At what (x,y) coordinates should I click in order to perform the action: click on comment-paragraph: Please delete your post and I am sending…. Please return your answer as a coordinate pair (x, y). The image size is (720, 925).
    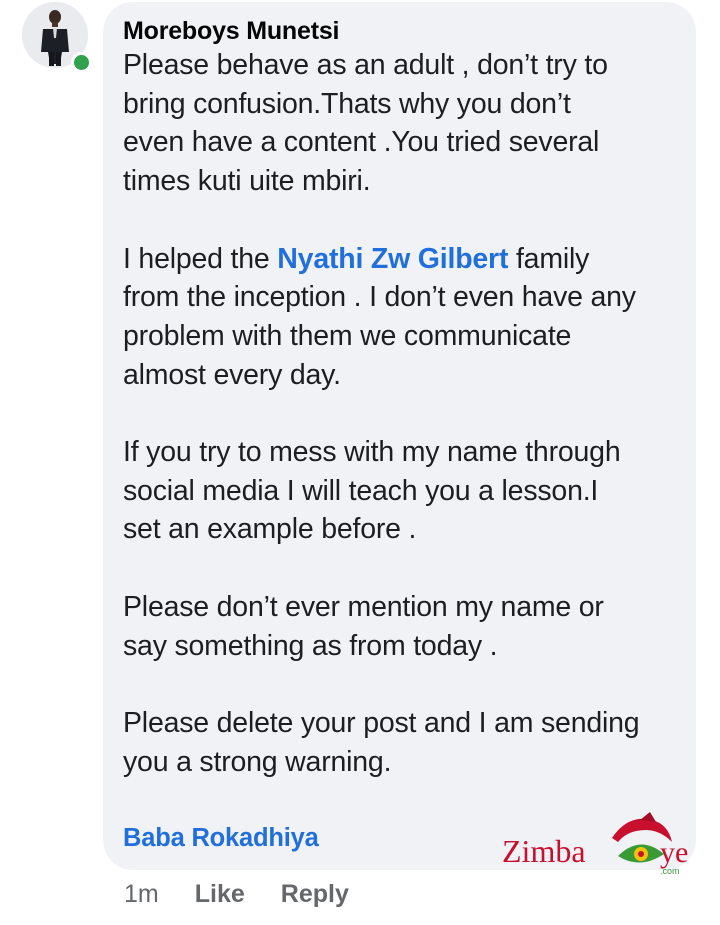
    Looking at the image, I should click on (400, 742).